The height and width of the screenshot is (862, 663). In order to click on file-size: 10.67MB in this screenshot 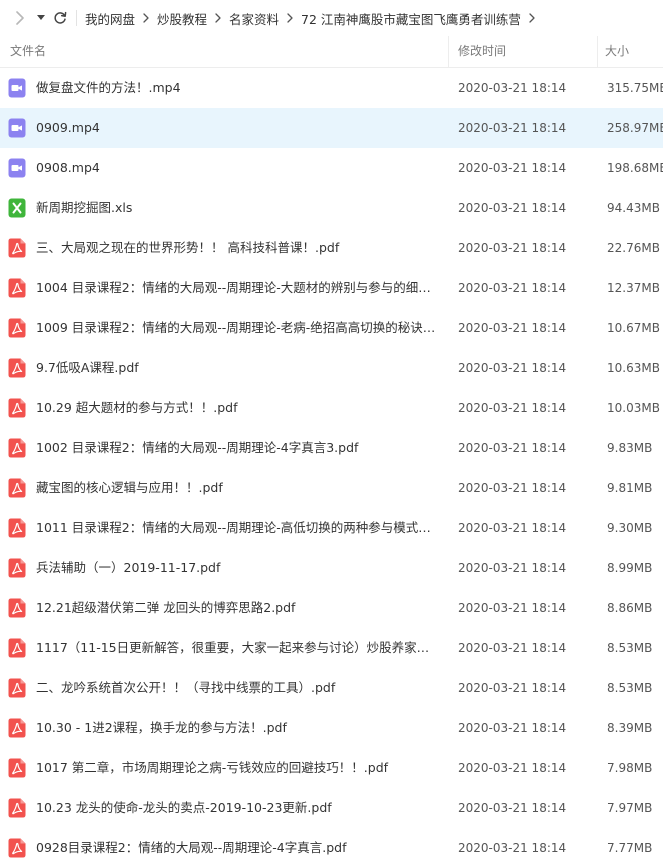, I will do `click(633, 328)`.